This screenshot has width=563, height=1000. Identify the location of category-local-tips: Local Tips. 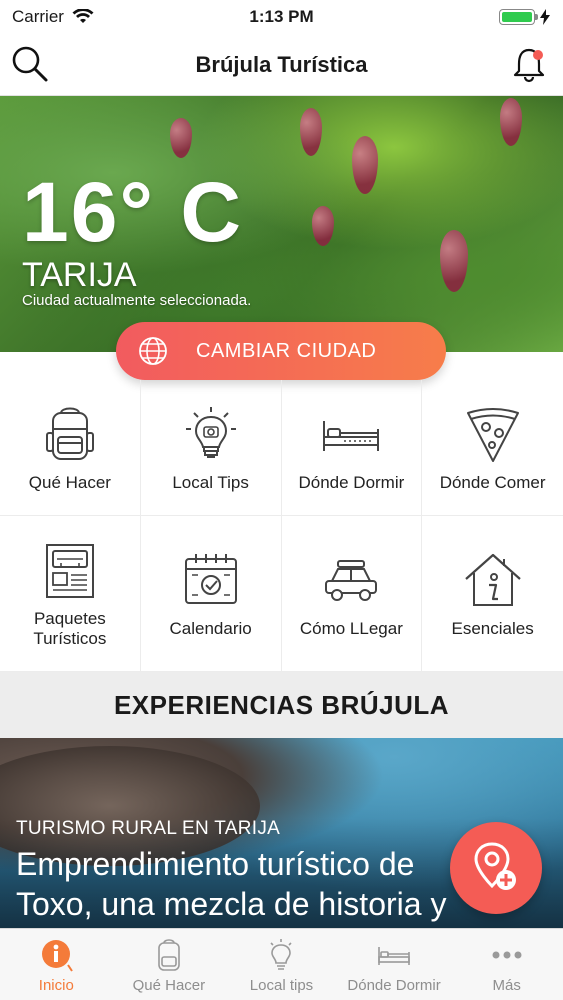
(211, 448).